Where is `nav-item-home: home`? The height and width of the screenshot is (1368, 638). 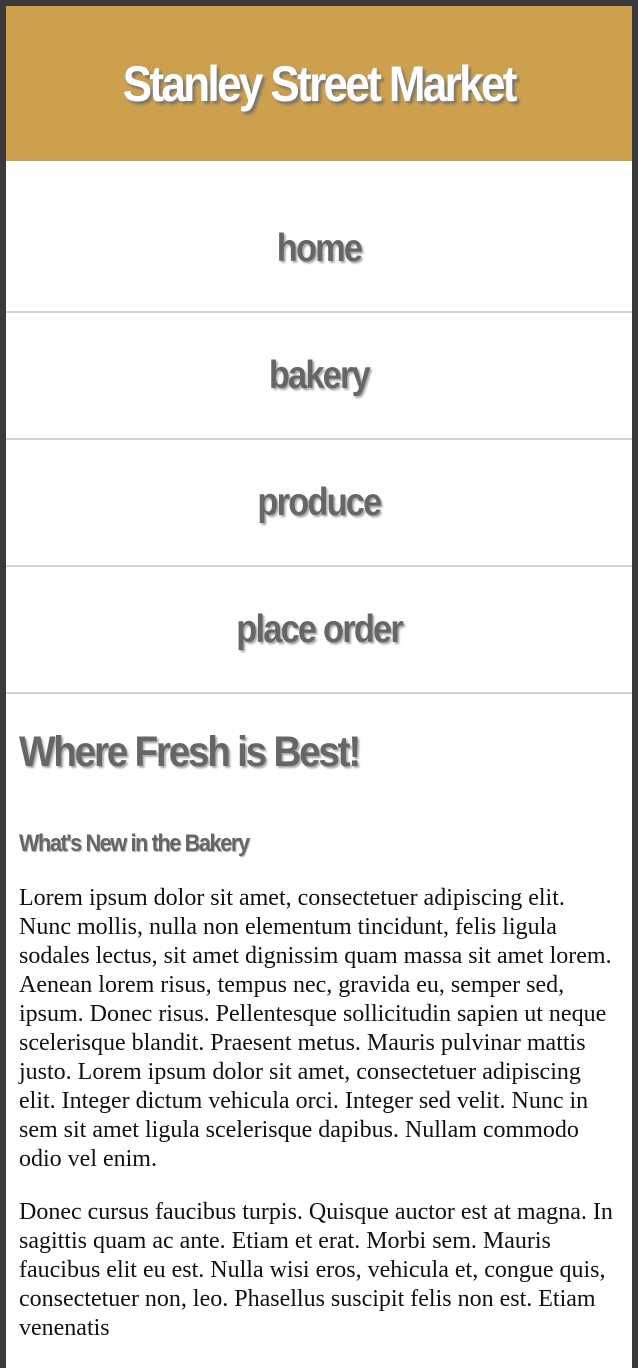 nav-item-home: home is located at coordinates (319, 237).